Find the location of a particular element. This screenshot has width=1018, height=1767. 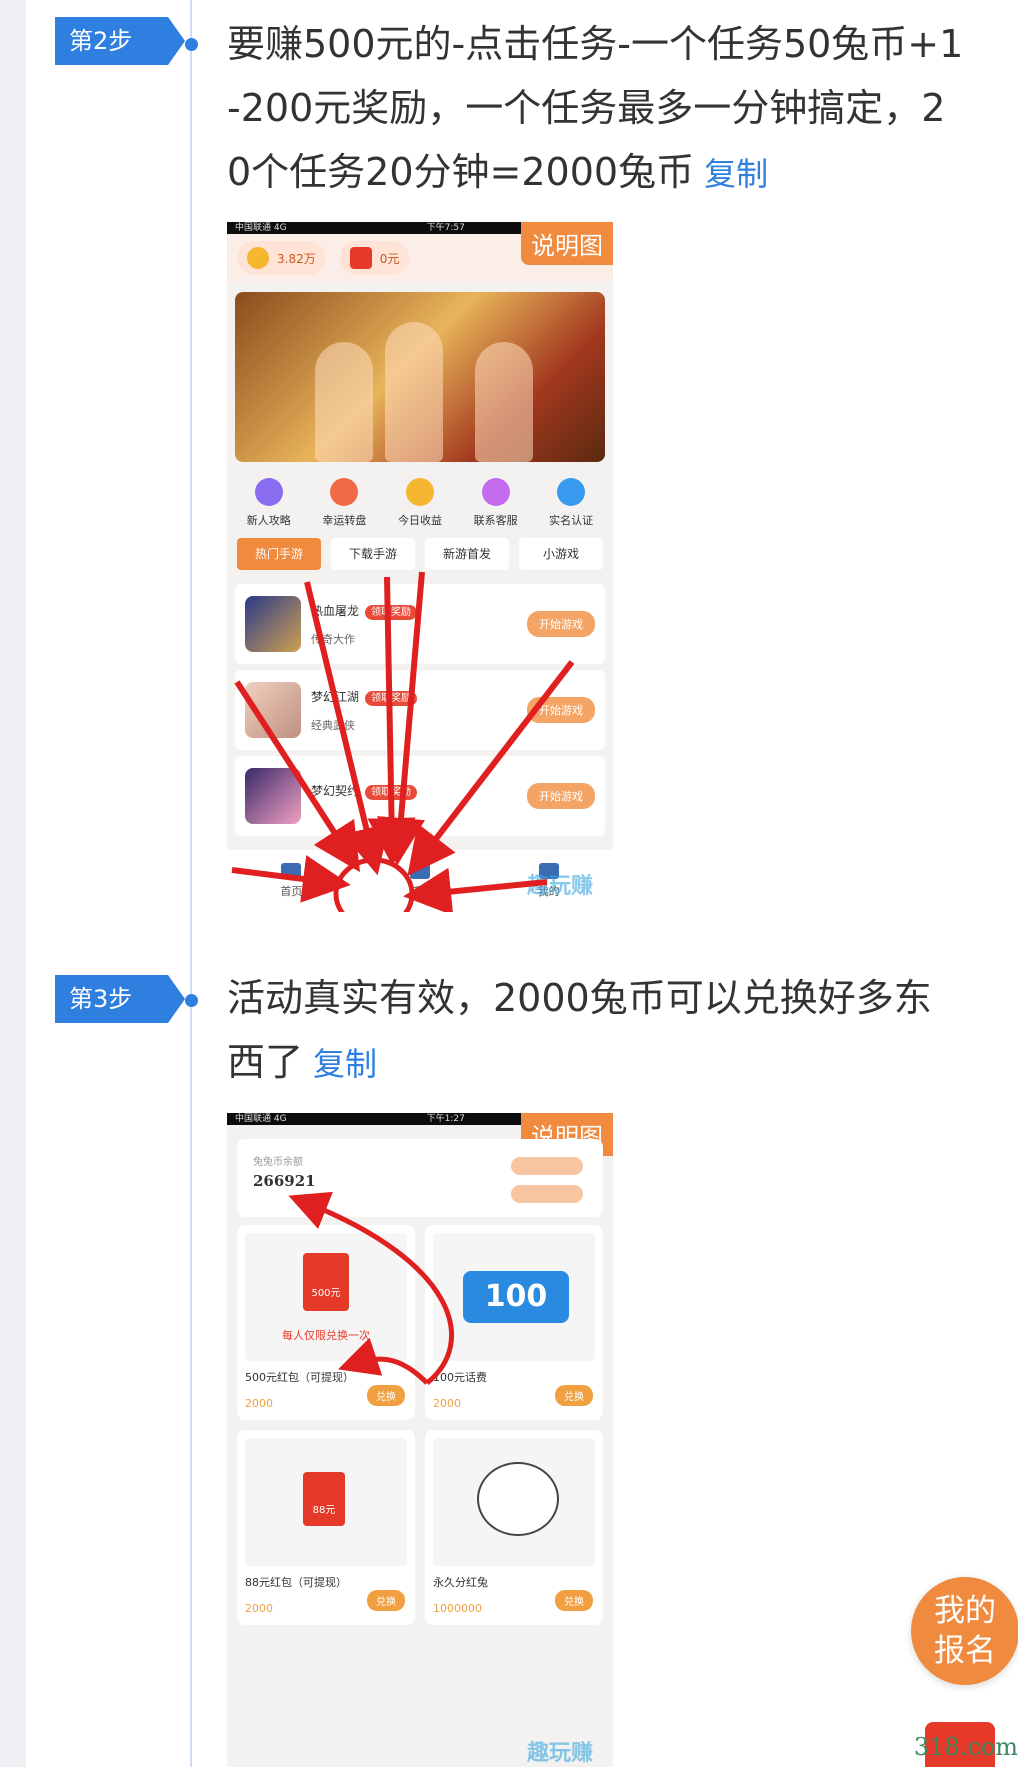

site-watermark: 318.com is located at coordinates (965, 1747).